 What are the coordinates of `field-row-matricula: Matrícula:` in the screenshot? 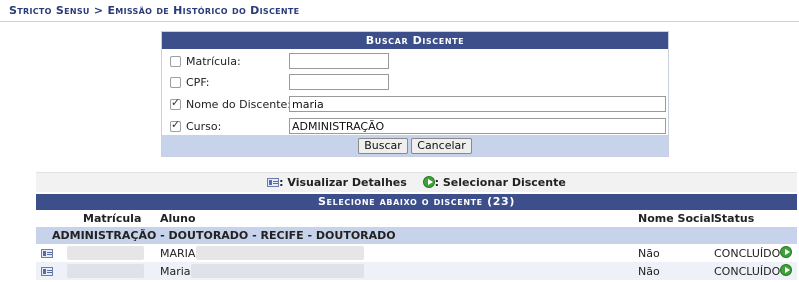 It's located at (415, 62).